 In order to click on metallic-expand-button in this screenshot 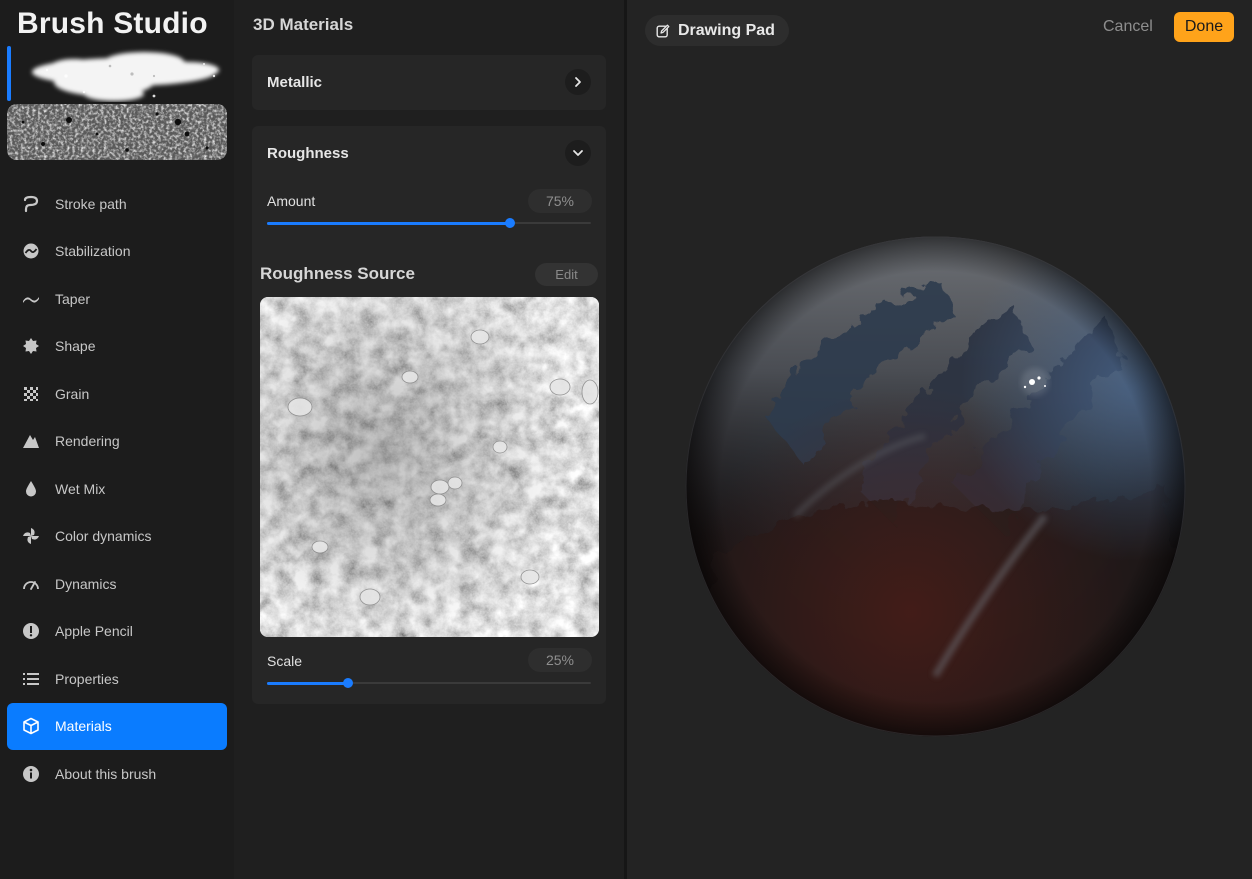, I will do `click(578, 82)`.